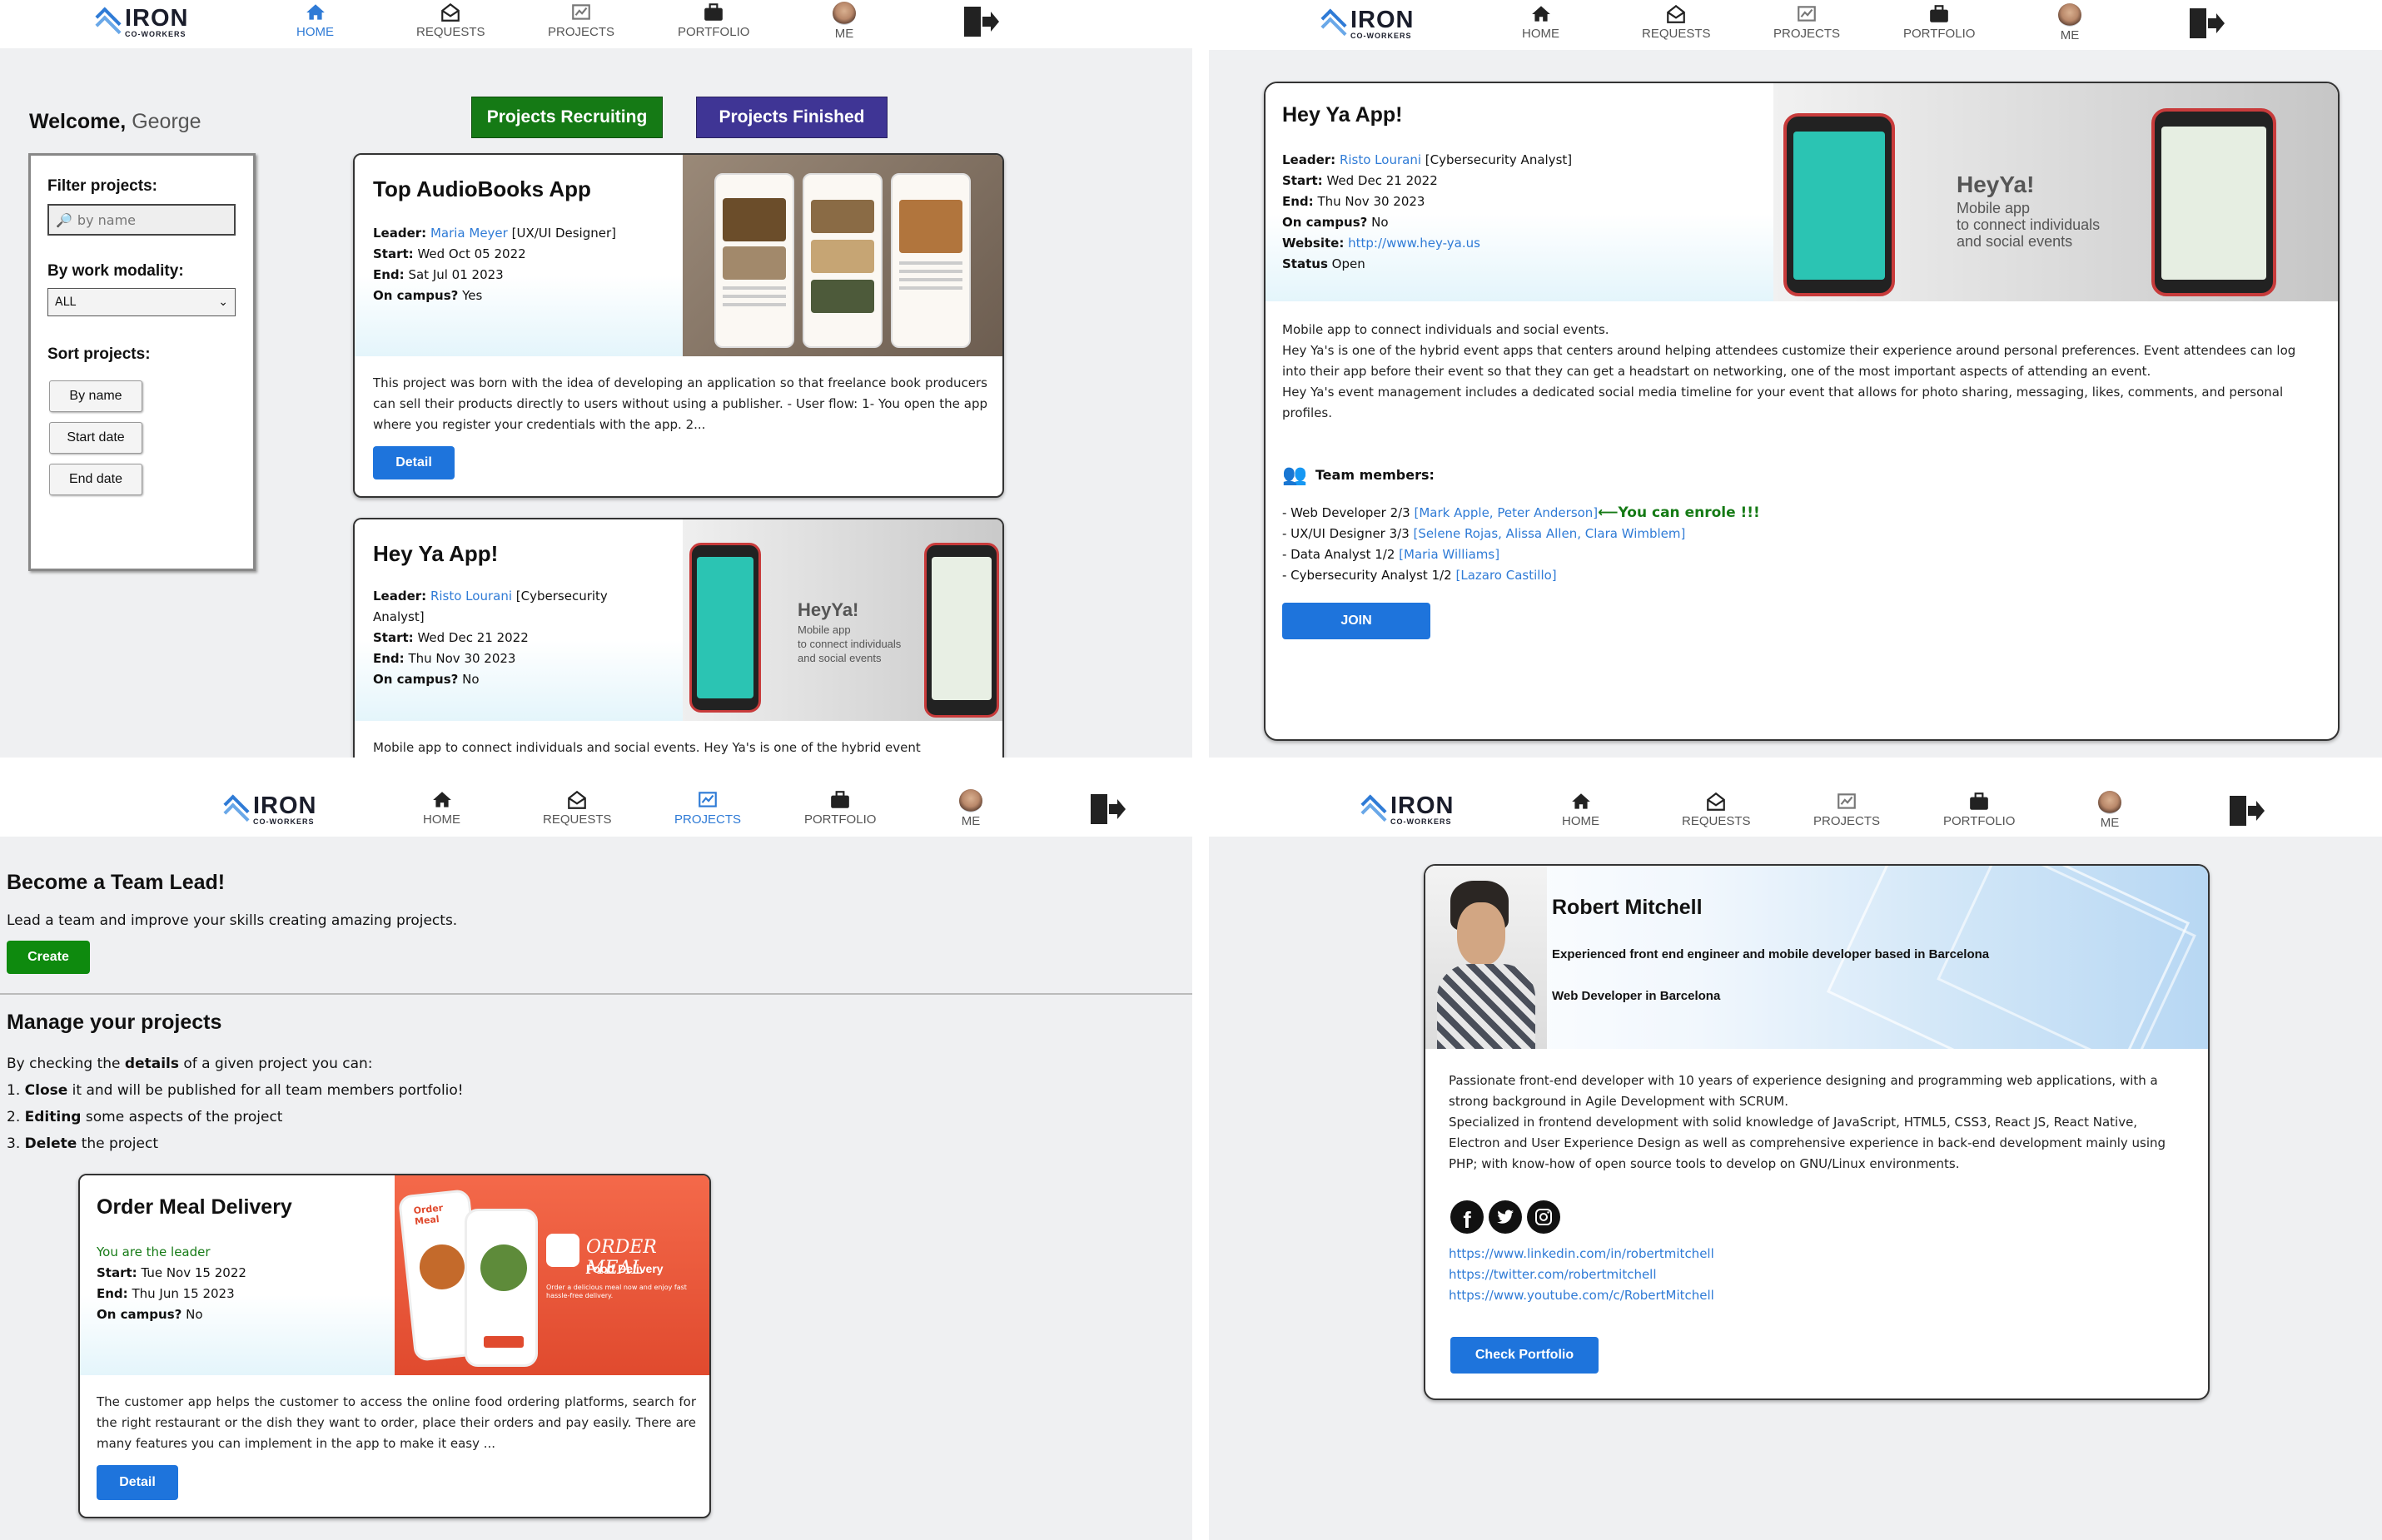  I want to click on search-icon: 🔎, so click(64, 219).